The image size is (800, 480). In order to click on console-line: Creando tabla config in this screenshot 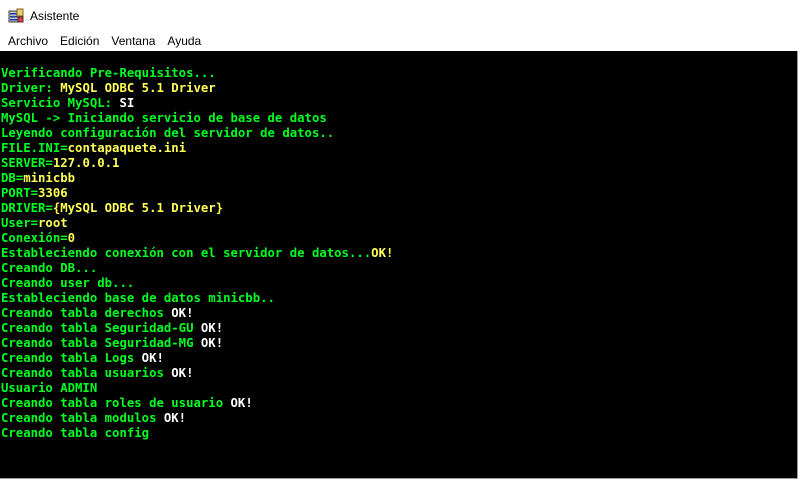, I will do `click(398, 433)`.